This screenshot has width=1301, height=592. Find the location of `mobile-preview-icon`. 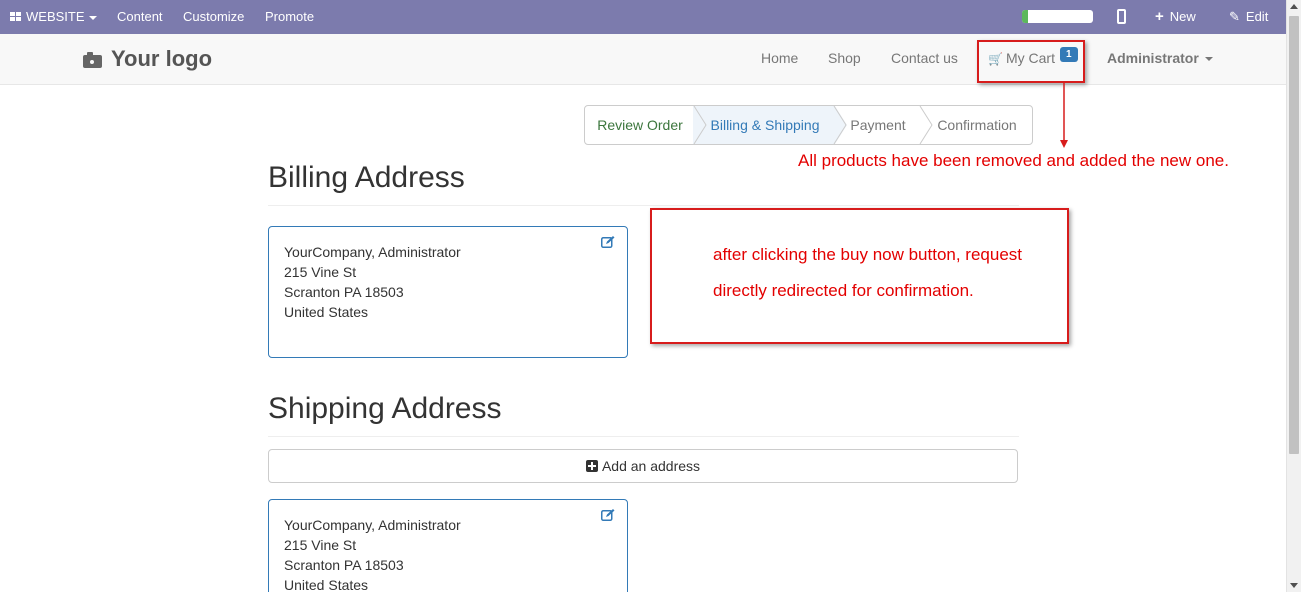

mobile-preview-icon is located at coordinates (1121, 16).